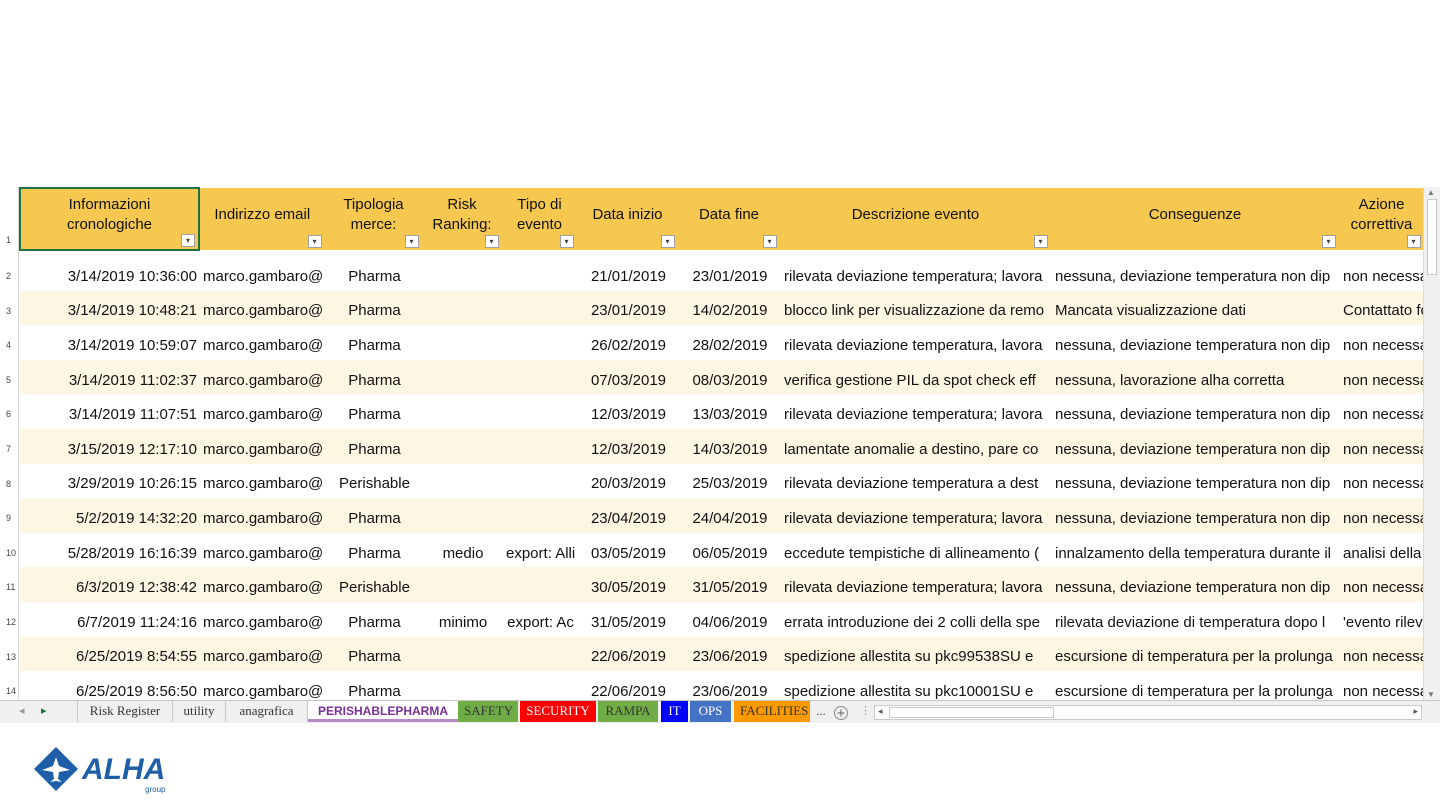 The image size is (1440, 810). Describe the element at coordinates (109, 584) in the screenshot. I see `cell-timestamp: 6/3/2019 12:38:42` at that location.